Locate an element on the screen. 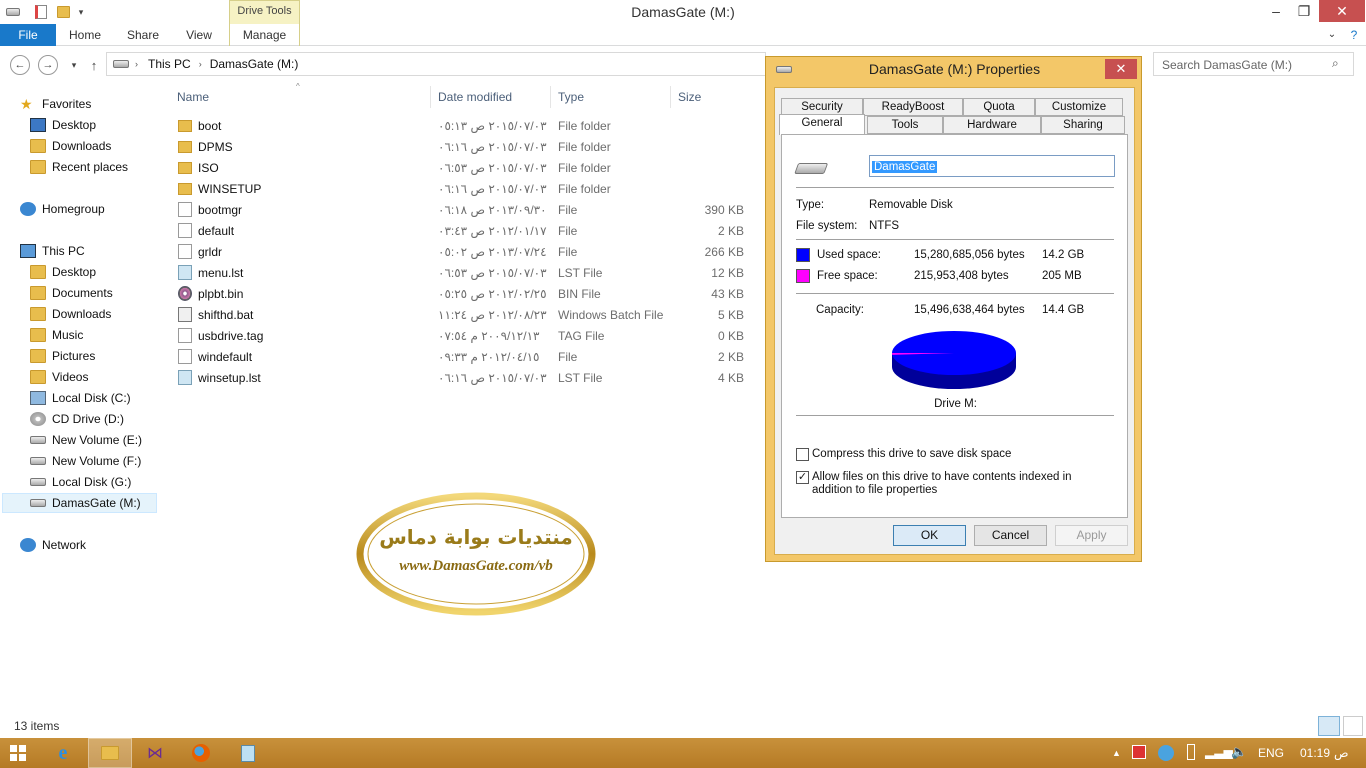 The height and width of the screenshot is (768, 1366). column-size: Size is located at coordinates (689, 97).